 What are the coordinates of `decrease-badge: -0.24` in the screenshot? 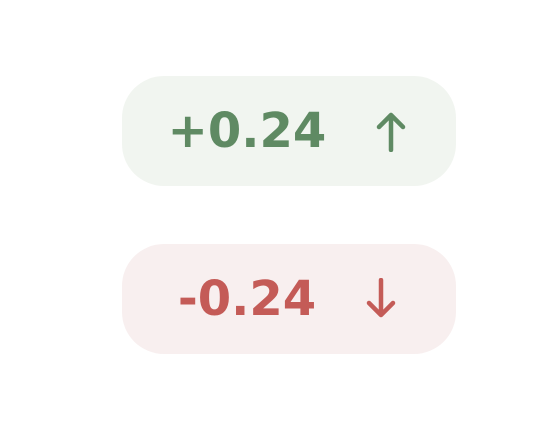 It's located at (289, 299).